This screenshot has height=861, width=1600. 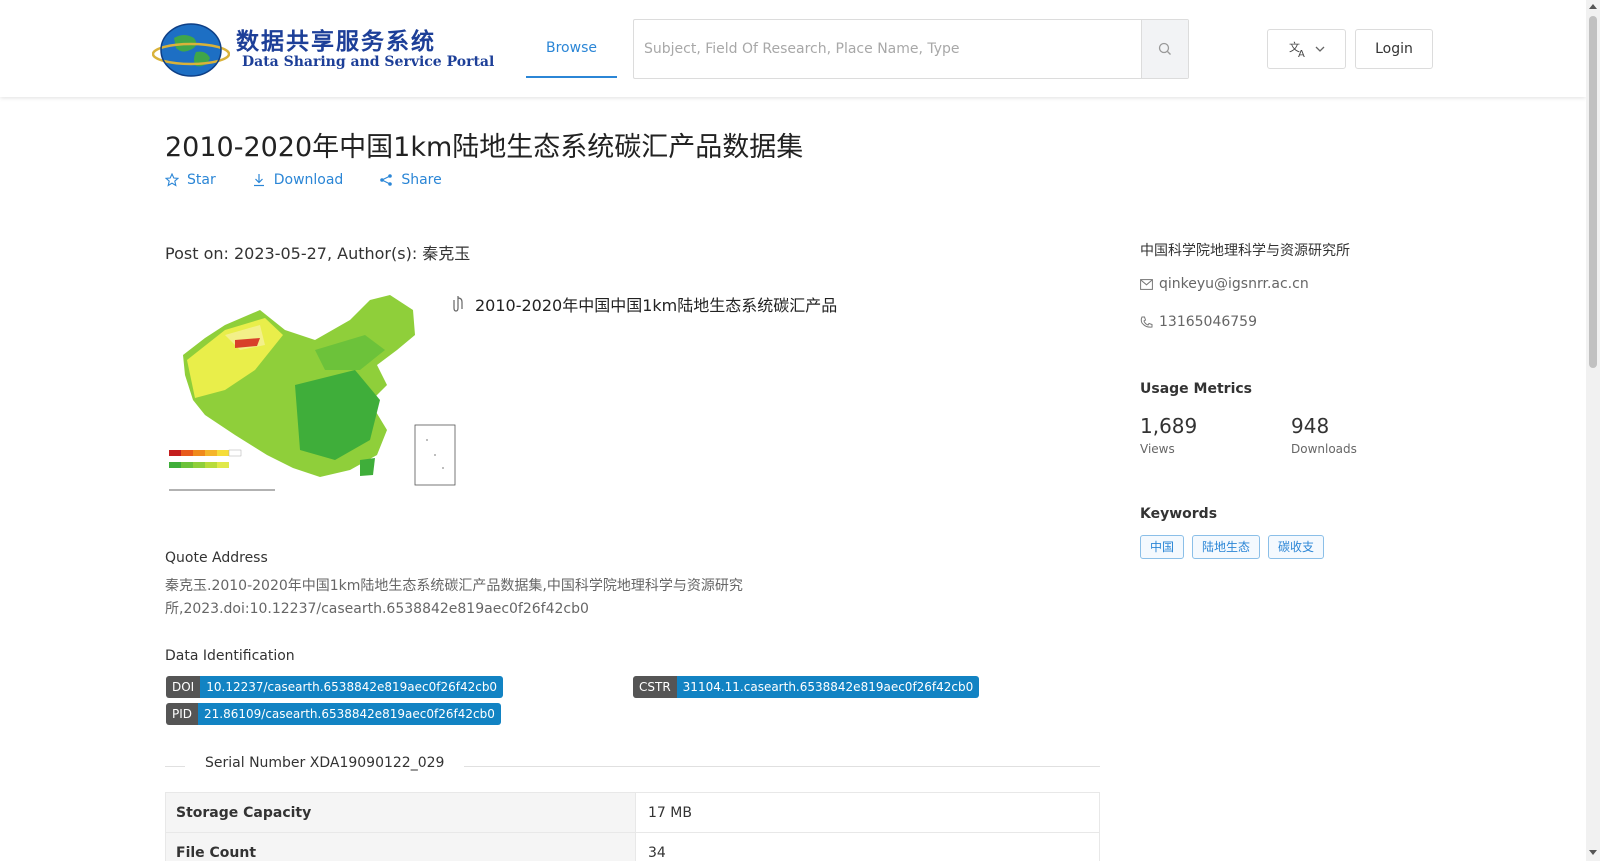 I want to click on table-key: File Count, so click(x=401, y=847).